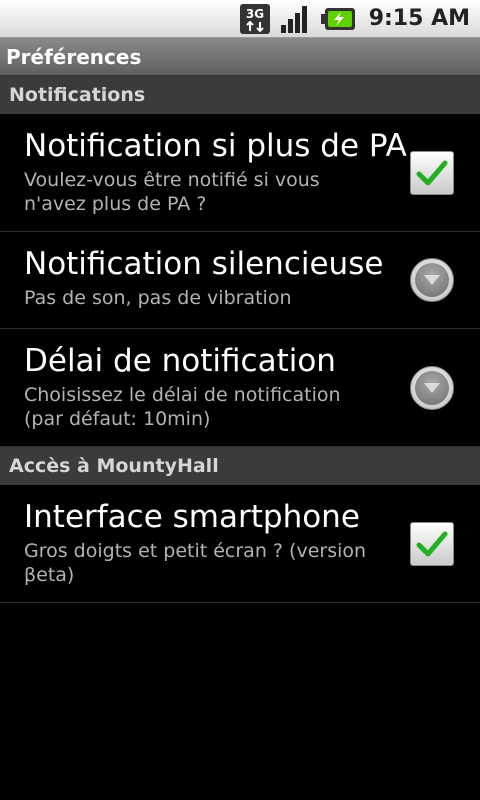 The width and height of the screenshot is (480, 800). I want to click on notification-pa-checkbox, so click(432, 172).